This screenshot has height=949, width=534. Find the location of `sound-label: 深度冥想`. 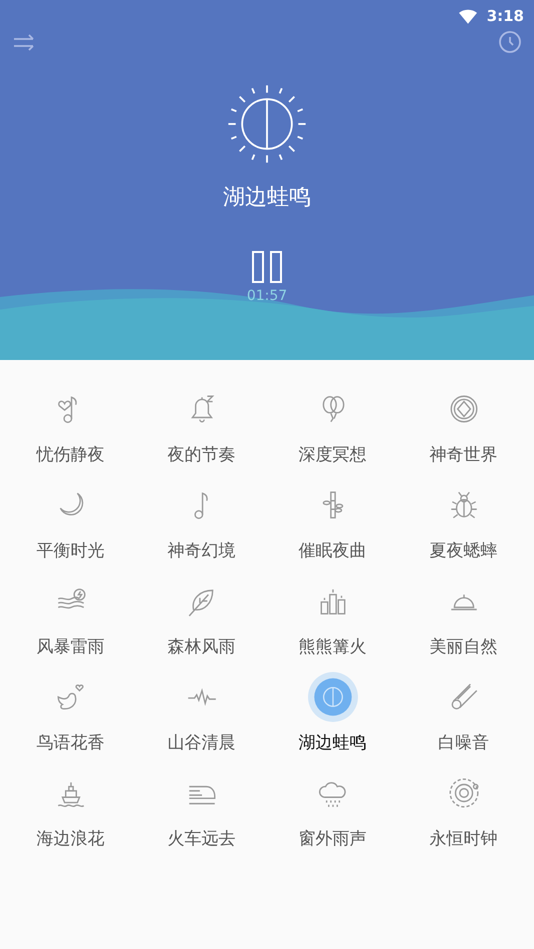

sound-label: 深度冥想 is located at coordinates (332, 455).